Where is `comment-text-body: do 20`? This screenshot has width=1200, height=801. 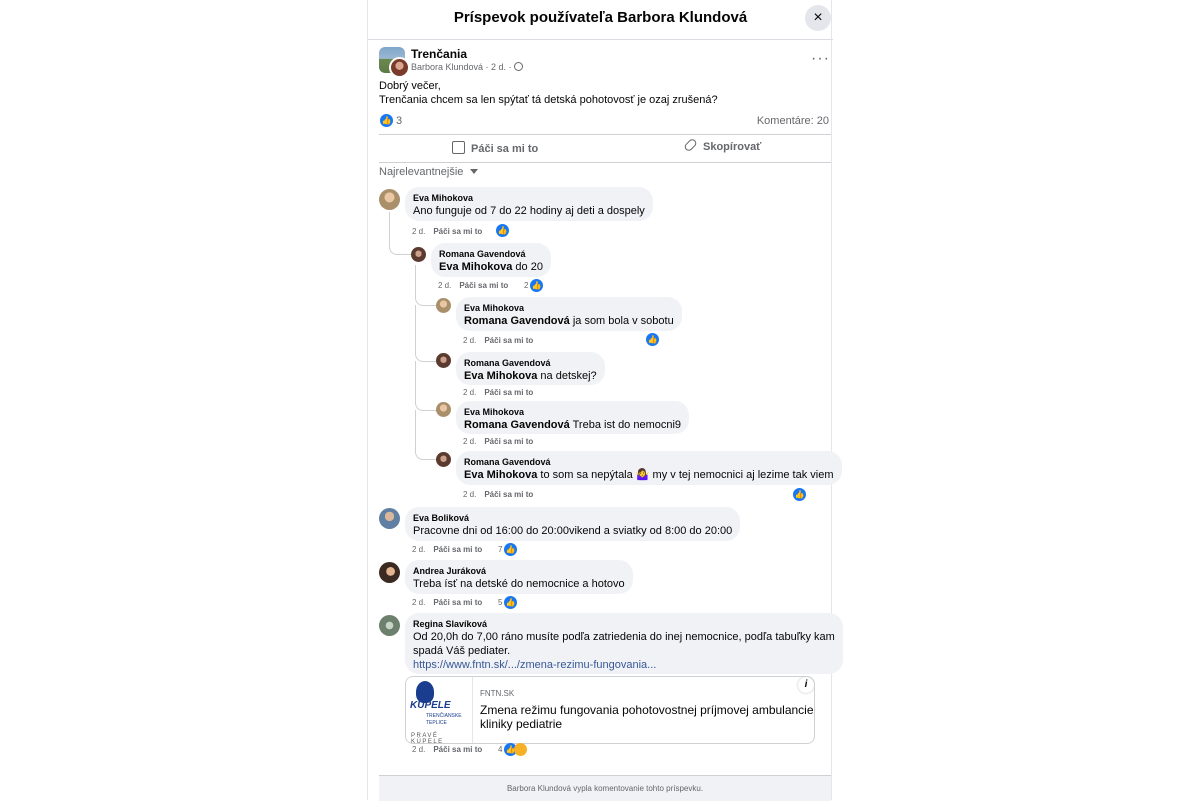 comment-text-body: do 20 is located at coordinates (527, 267).